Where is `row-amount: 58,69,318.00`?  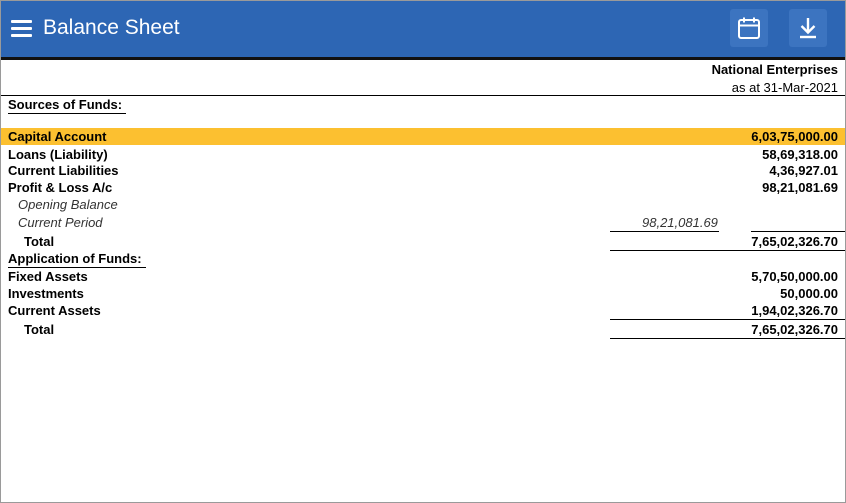 row-amount: 58,69,318.00 is located at coordinates (800, 154).